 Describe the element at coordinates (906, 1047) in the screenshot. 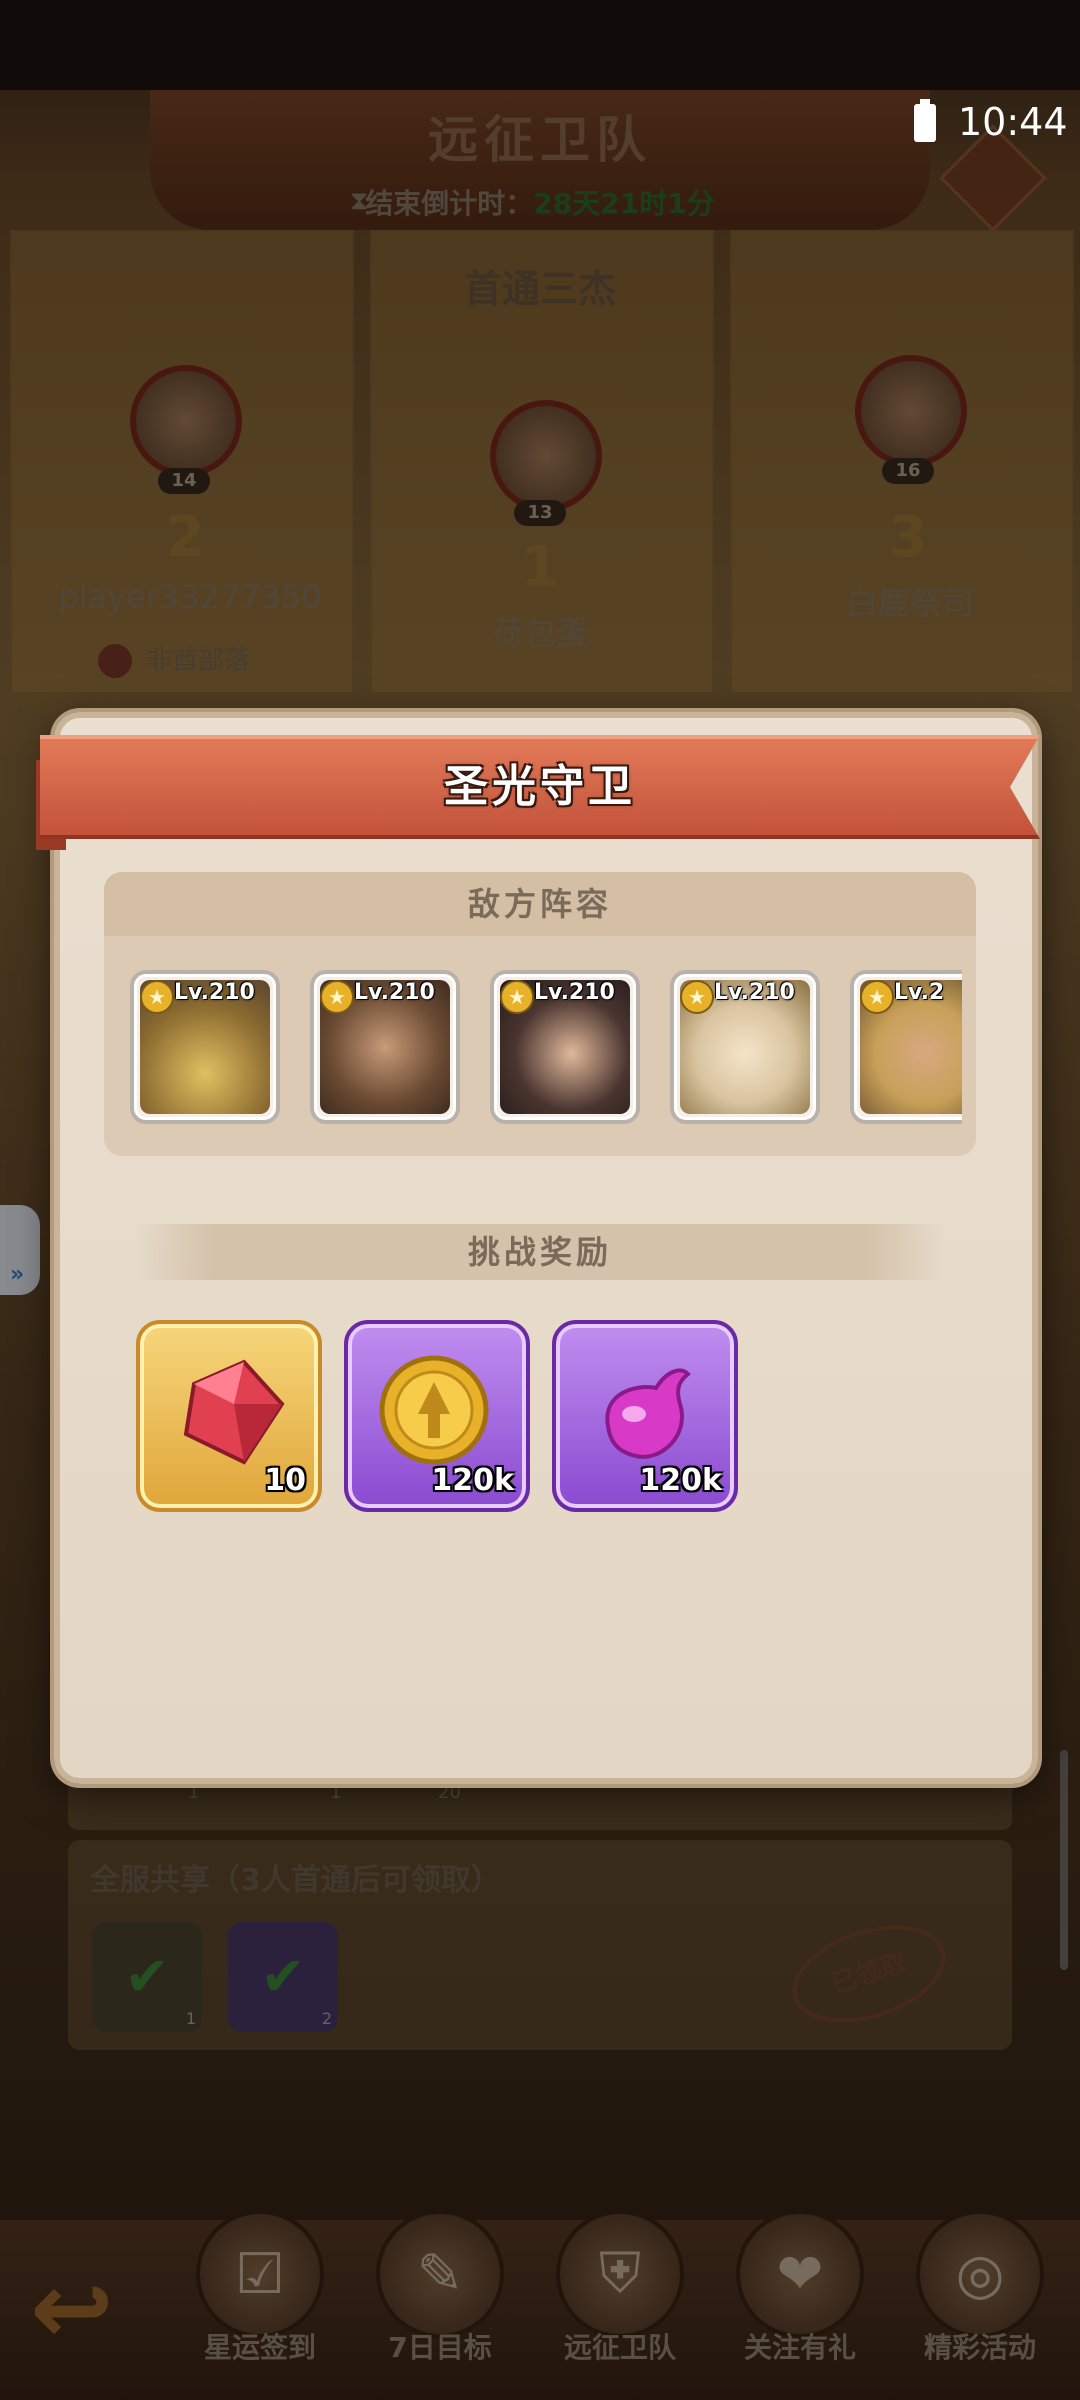

I see `enemy-hero-card: ★ Lv.2` at that location.